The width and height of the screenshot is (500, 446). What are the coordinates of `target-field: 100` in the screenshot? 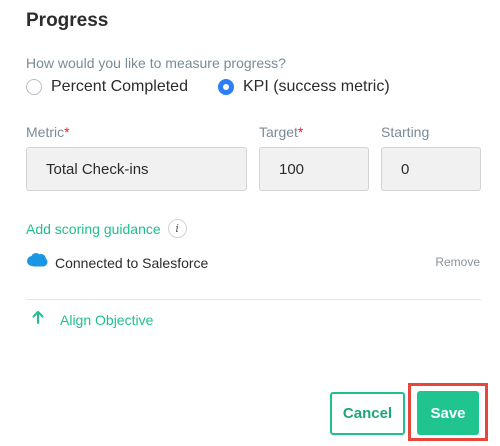 It's located at (314, 169).